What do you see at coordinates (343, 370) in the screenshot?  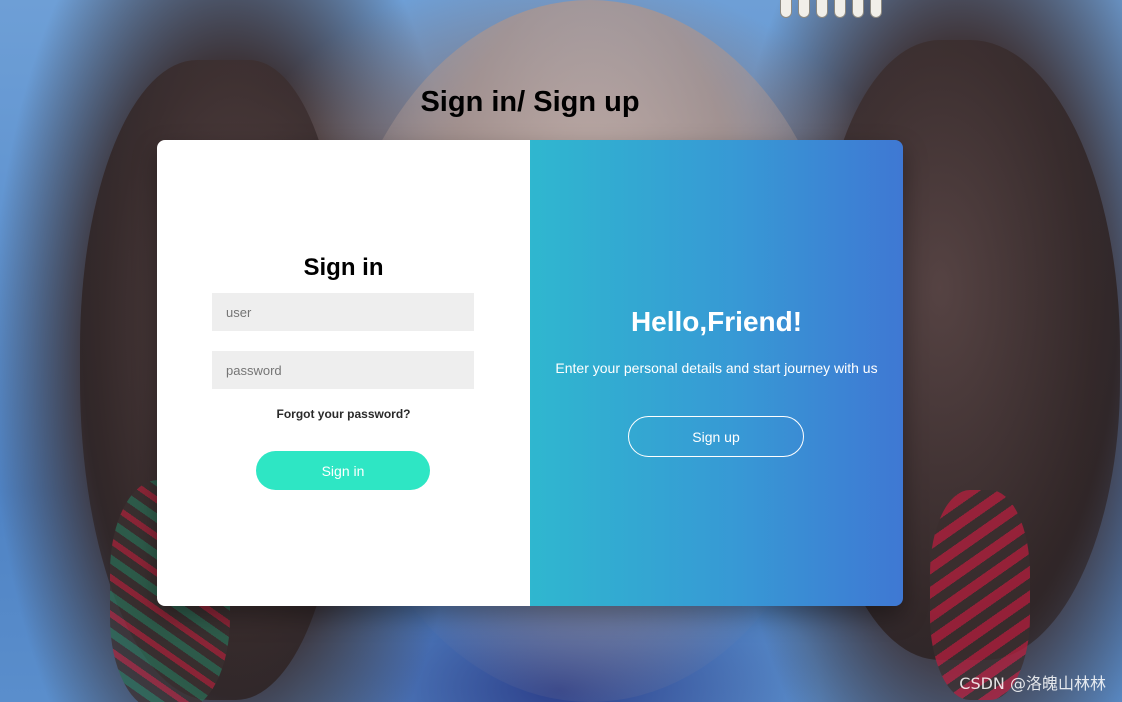 I see `password-input` at bounding box center [343, 370].